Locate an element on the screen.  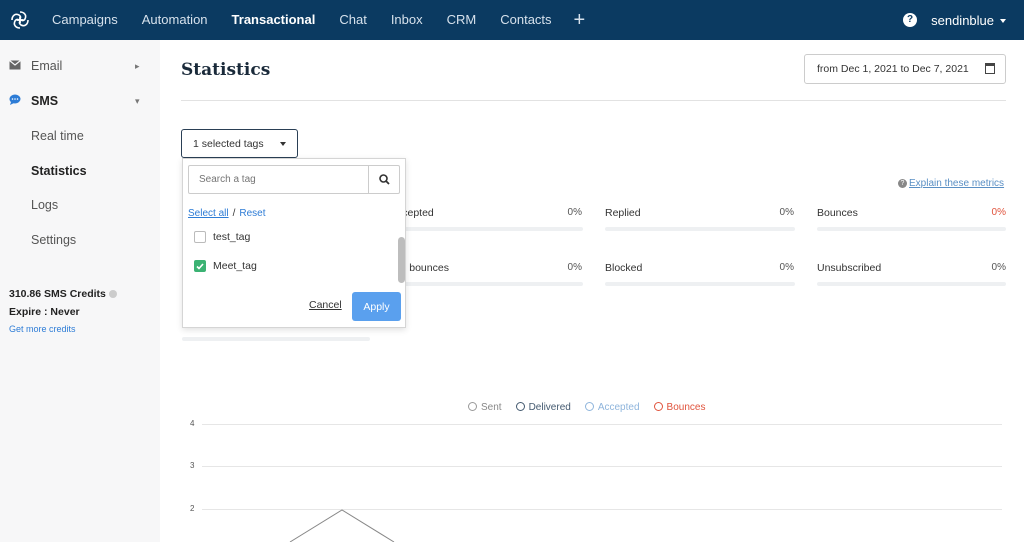
legend-label: Sent is located at coordinates (491, 407).